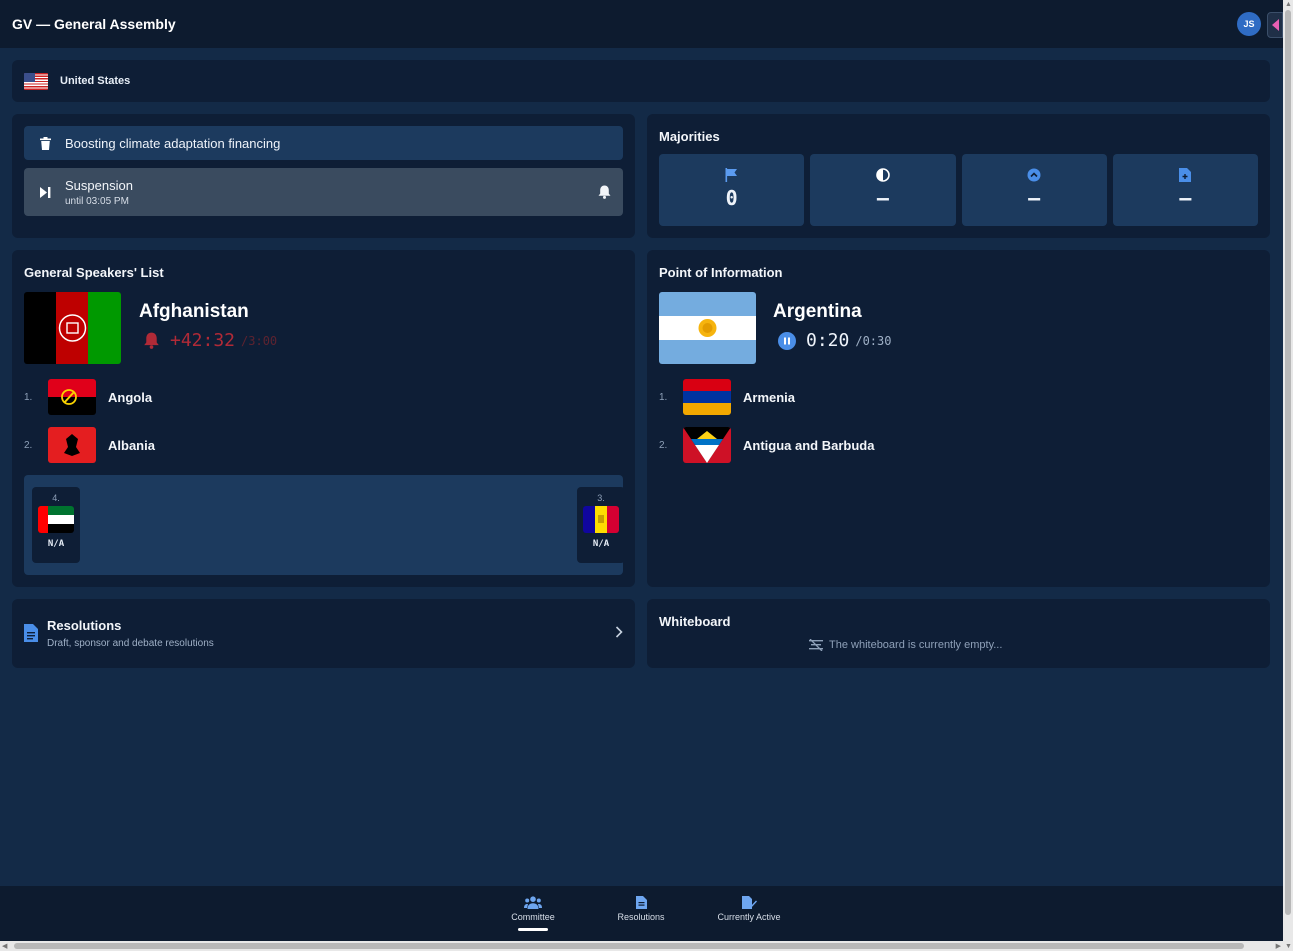 This screenshot has height=951, width=1293. I want to click on majority-resolution: –, so click(1185, 190).